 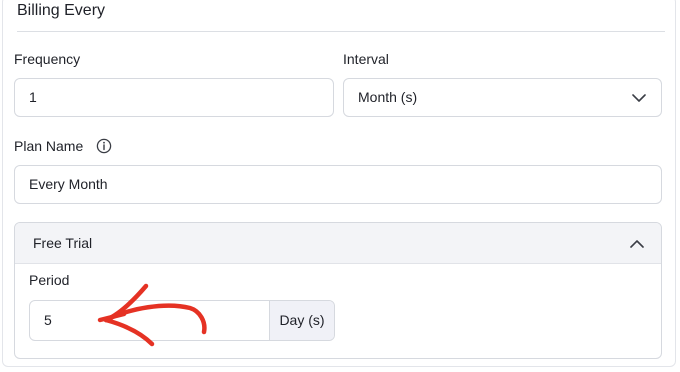 I want to click on period-input-group: 5 Day (s), so click(x=182, y=320).